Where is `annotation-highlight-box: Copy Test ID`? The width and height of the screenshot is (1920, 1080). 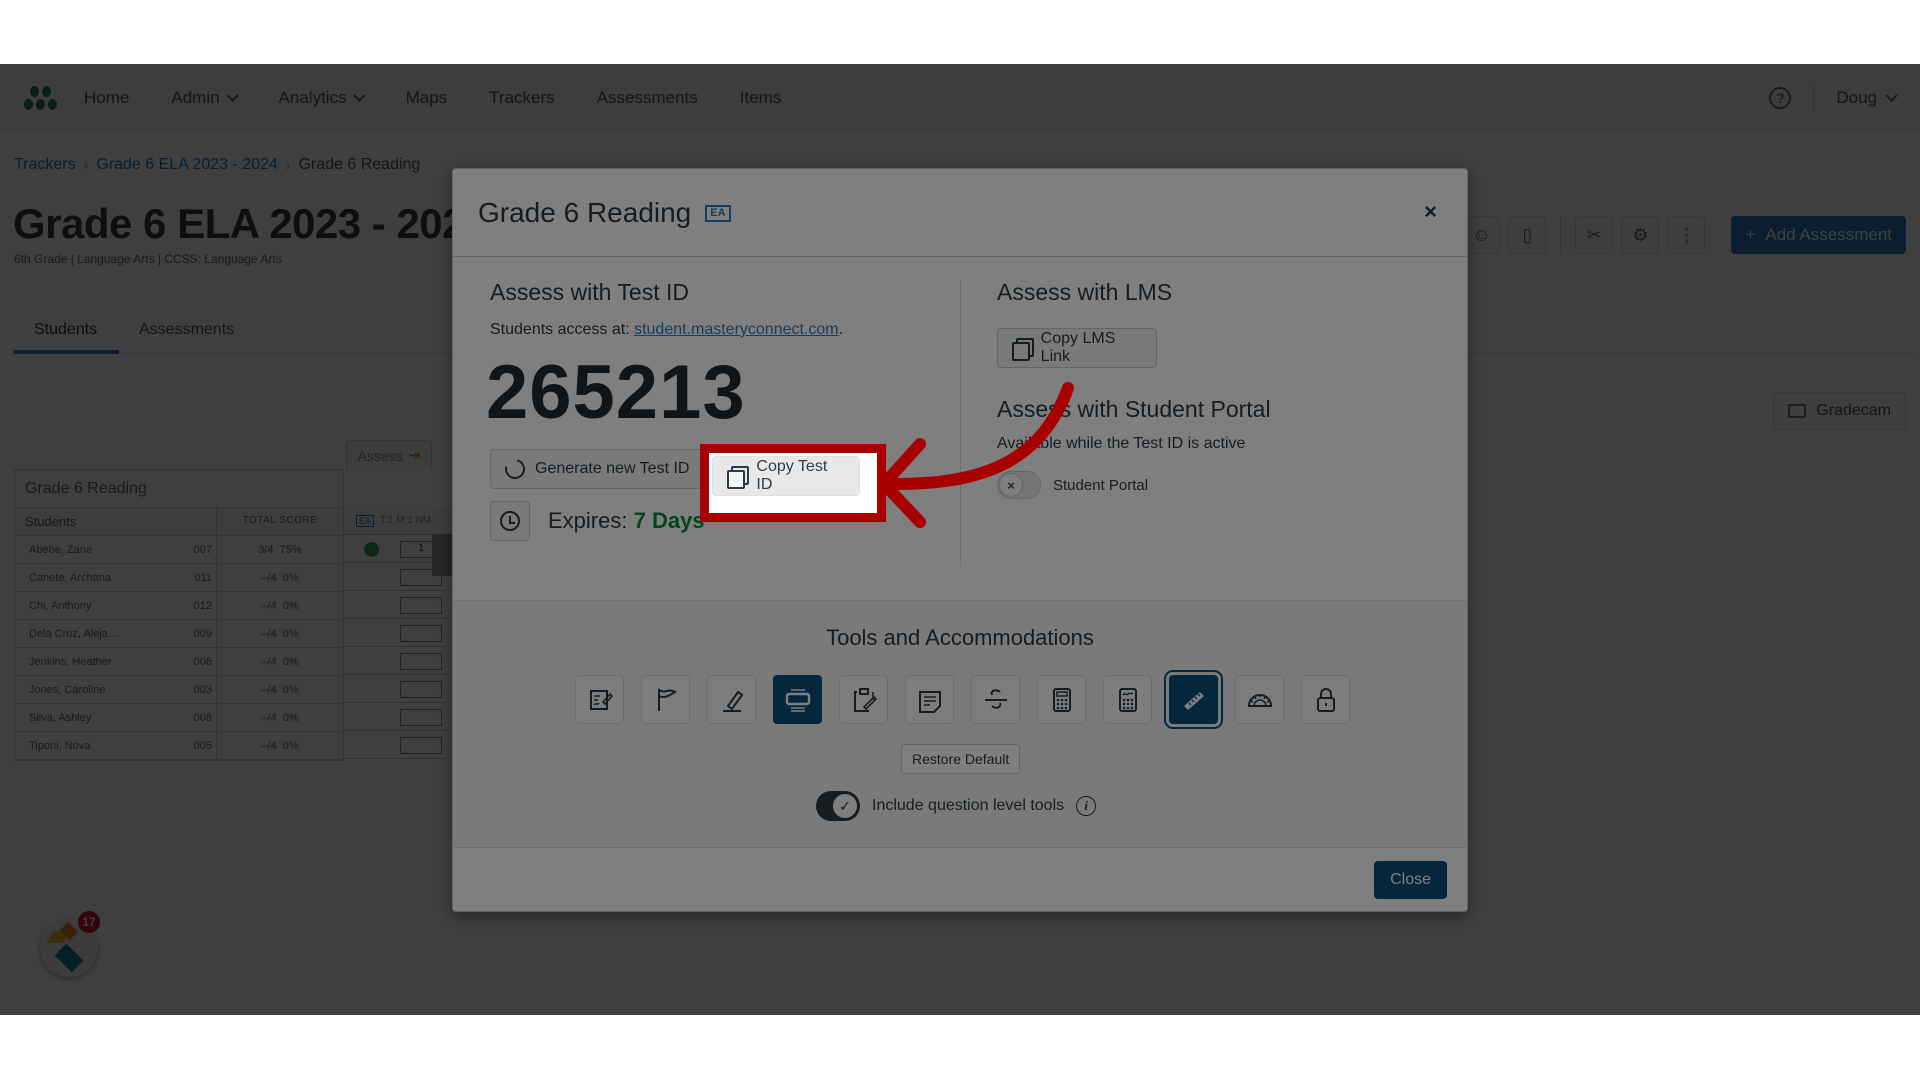
annotation-highlight-box: Copy Test ID is located at coordinates (793, 483).